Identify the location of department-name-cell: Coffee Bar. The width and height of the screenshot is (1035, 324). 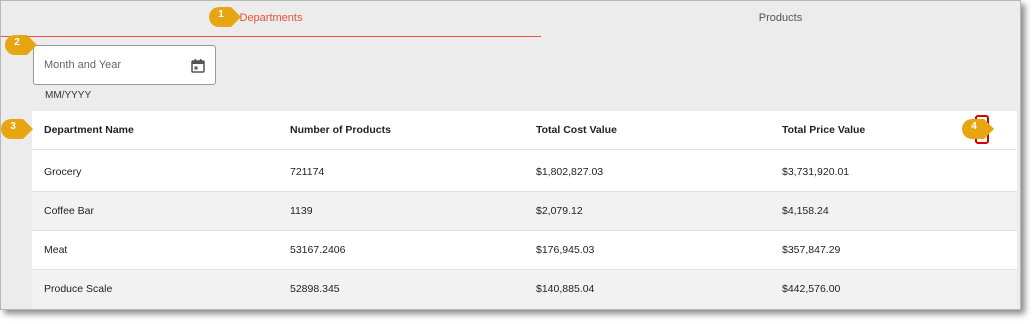
(69, 211).